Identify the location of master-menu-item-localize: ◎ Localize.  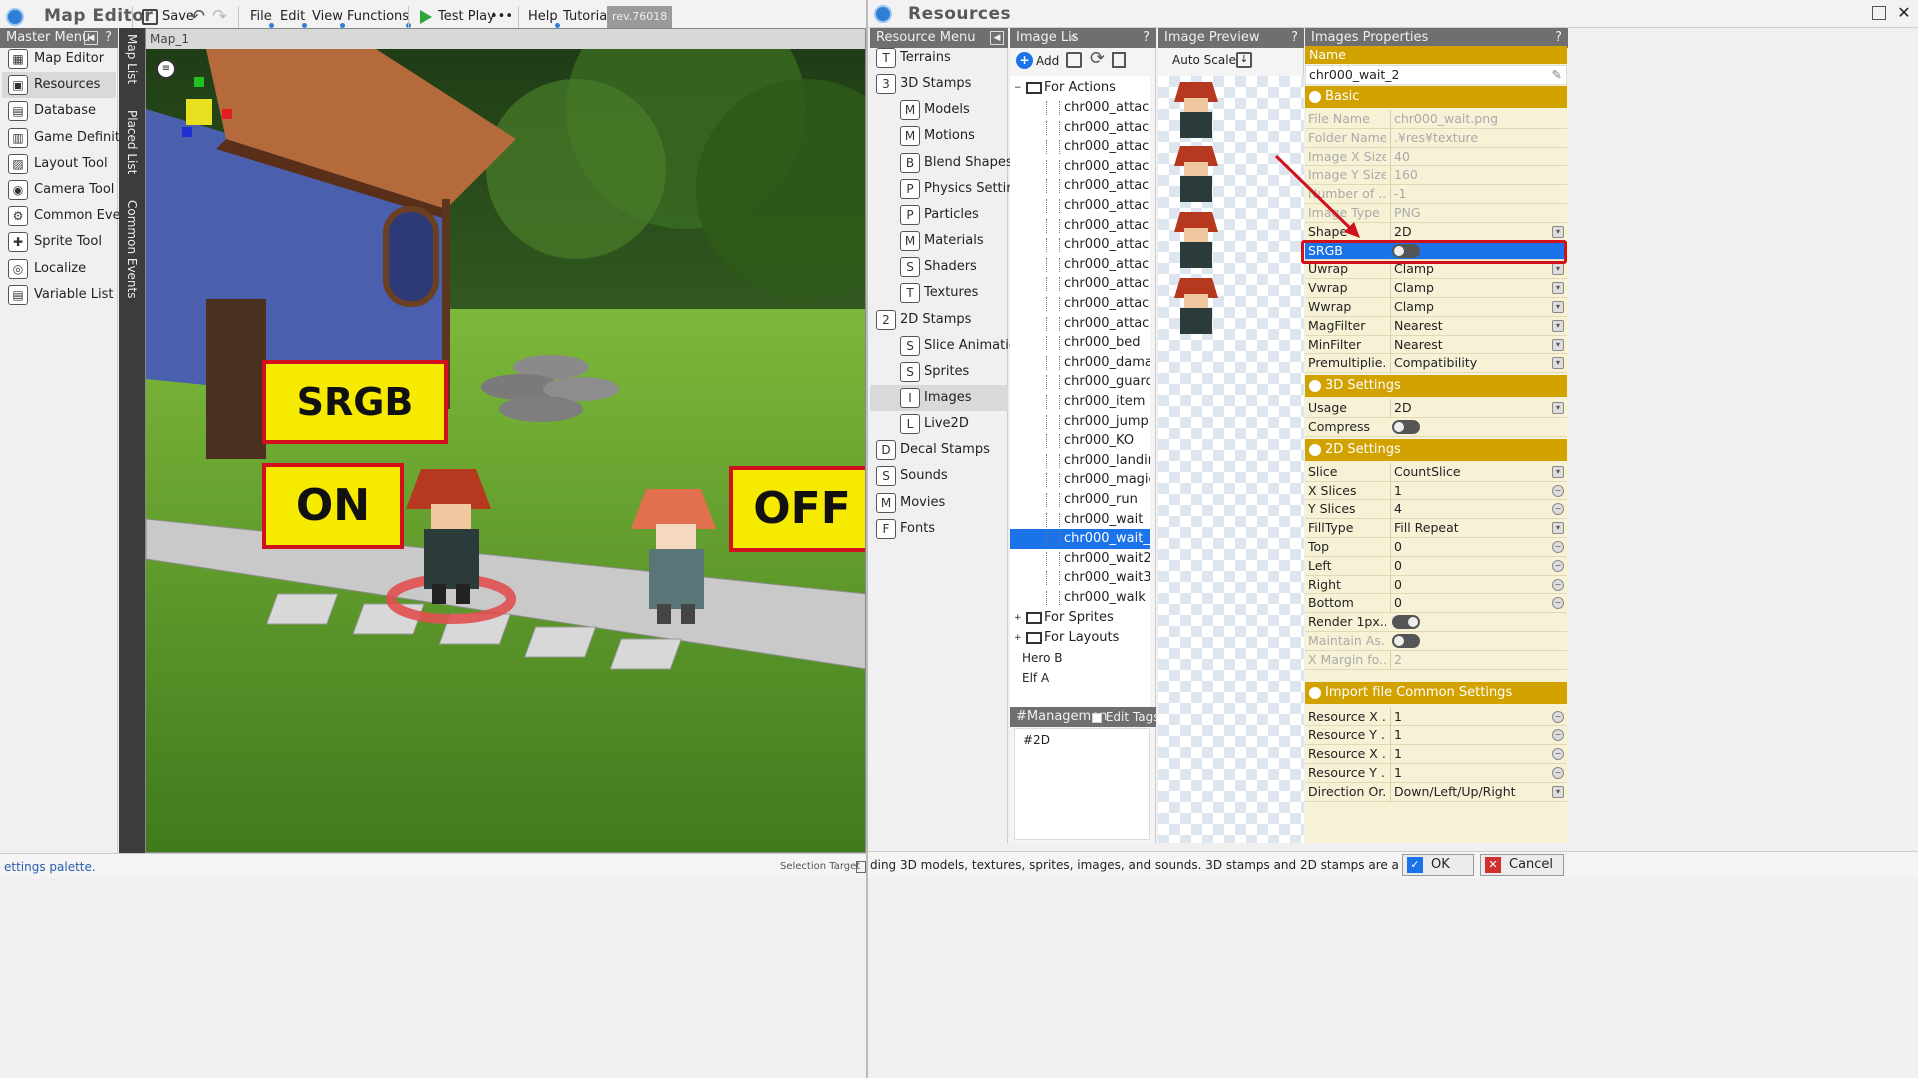
(59, 269).